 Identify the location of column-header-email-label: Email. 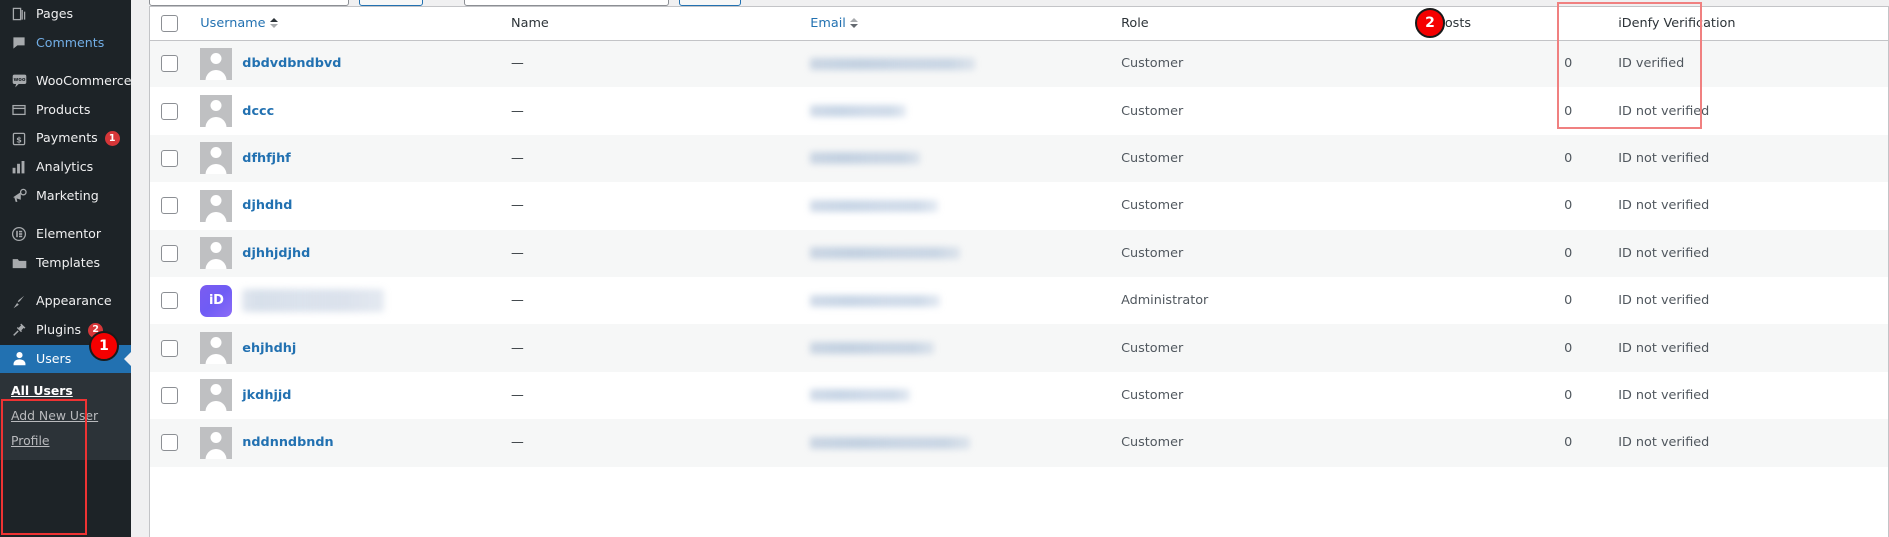
(828, 23).